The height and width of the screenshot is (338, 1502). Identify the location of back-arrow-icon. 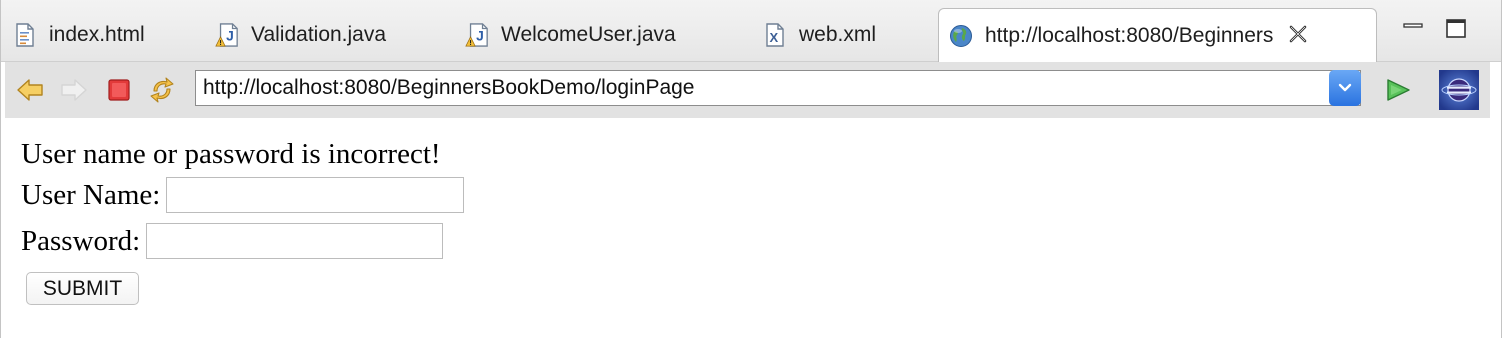
(30, 90).